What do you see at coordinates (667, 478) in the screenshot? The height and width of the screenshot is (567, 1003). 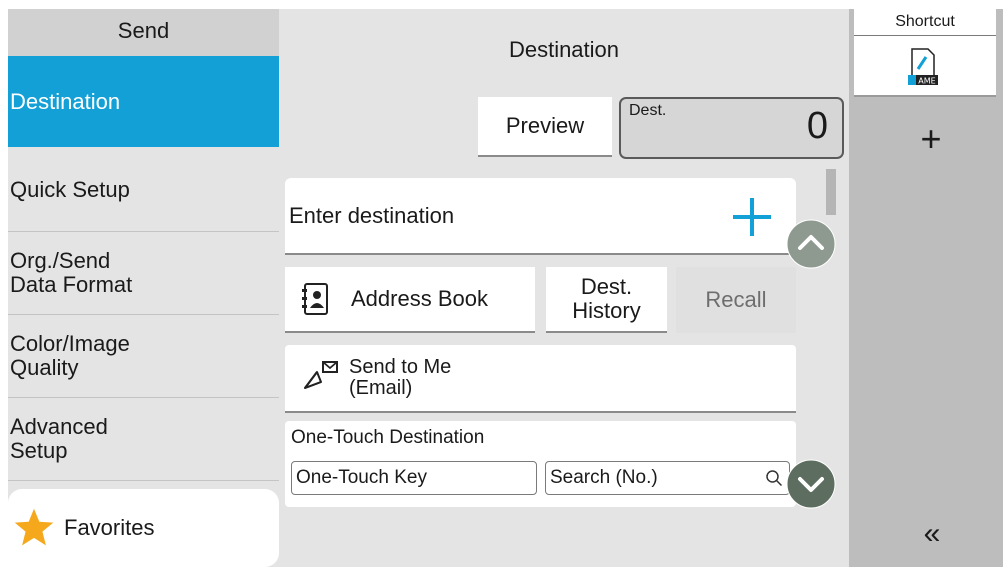 I see `search-number-button: Search (No.)` at bounding box center [667, 478].